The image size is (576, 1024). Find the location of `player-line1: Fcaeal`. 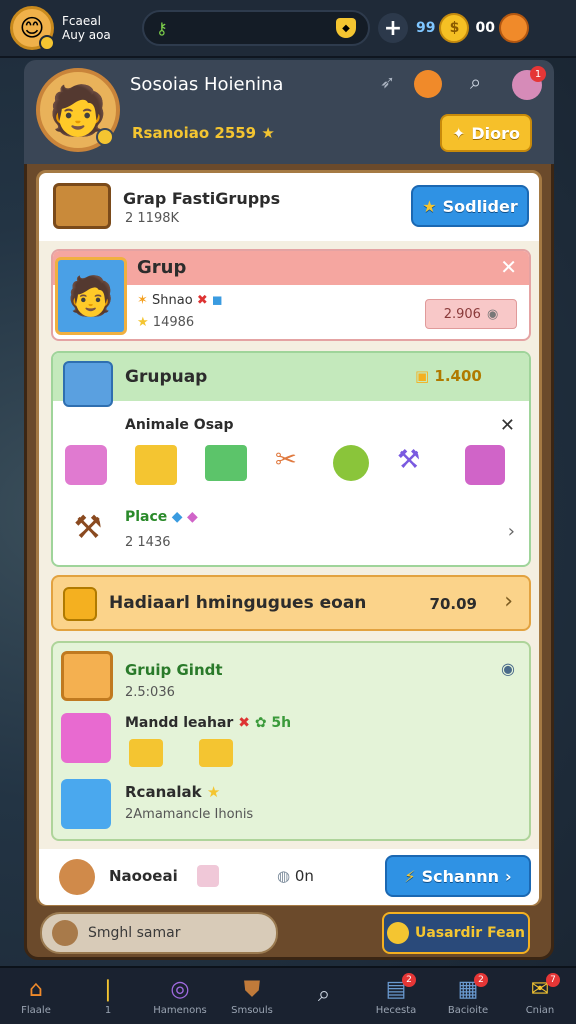

player-line1: Fcaeal is located at coordinates (81, 21).